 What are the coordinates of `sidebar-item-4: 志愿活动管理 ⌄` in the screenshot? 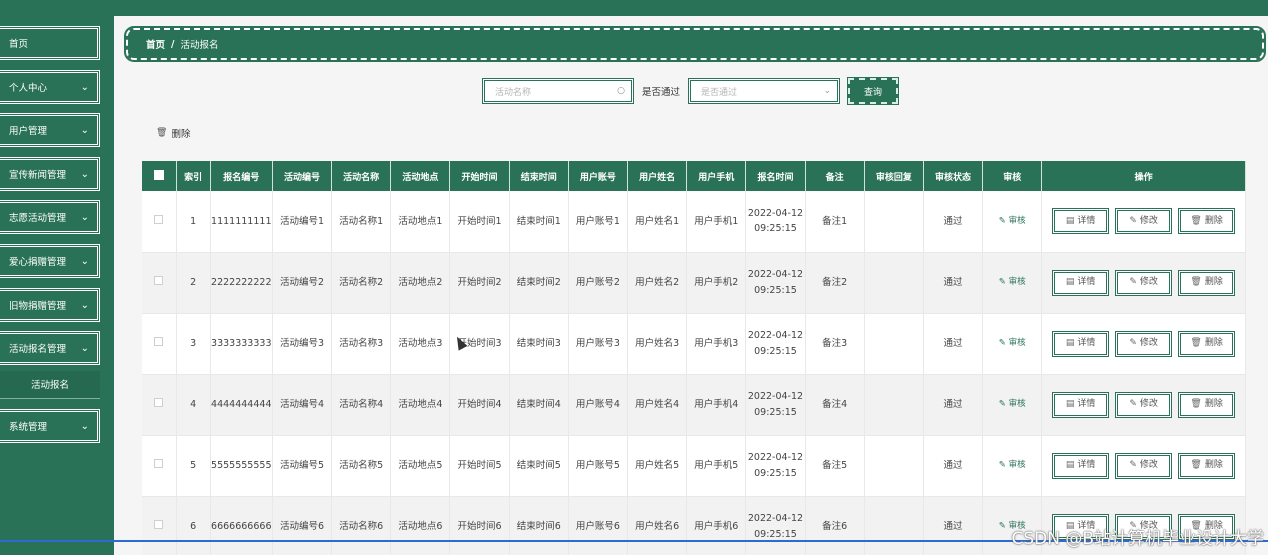 It's located at (50, 217).